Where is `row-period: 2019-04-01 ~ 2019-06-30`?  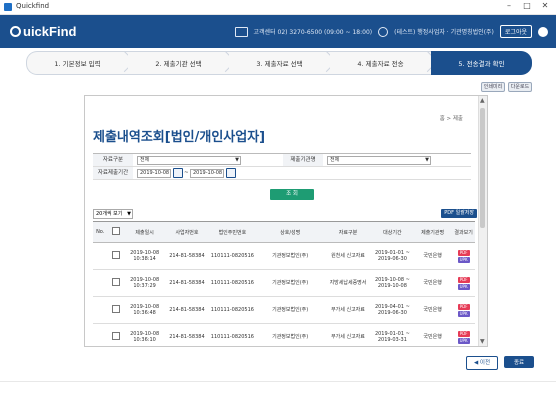
row-period: 2019-04-01 ~ 2019-06-30 is located at coordinates (392, 310).